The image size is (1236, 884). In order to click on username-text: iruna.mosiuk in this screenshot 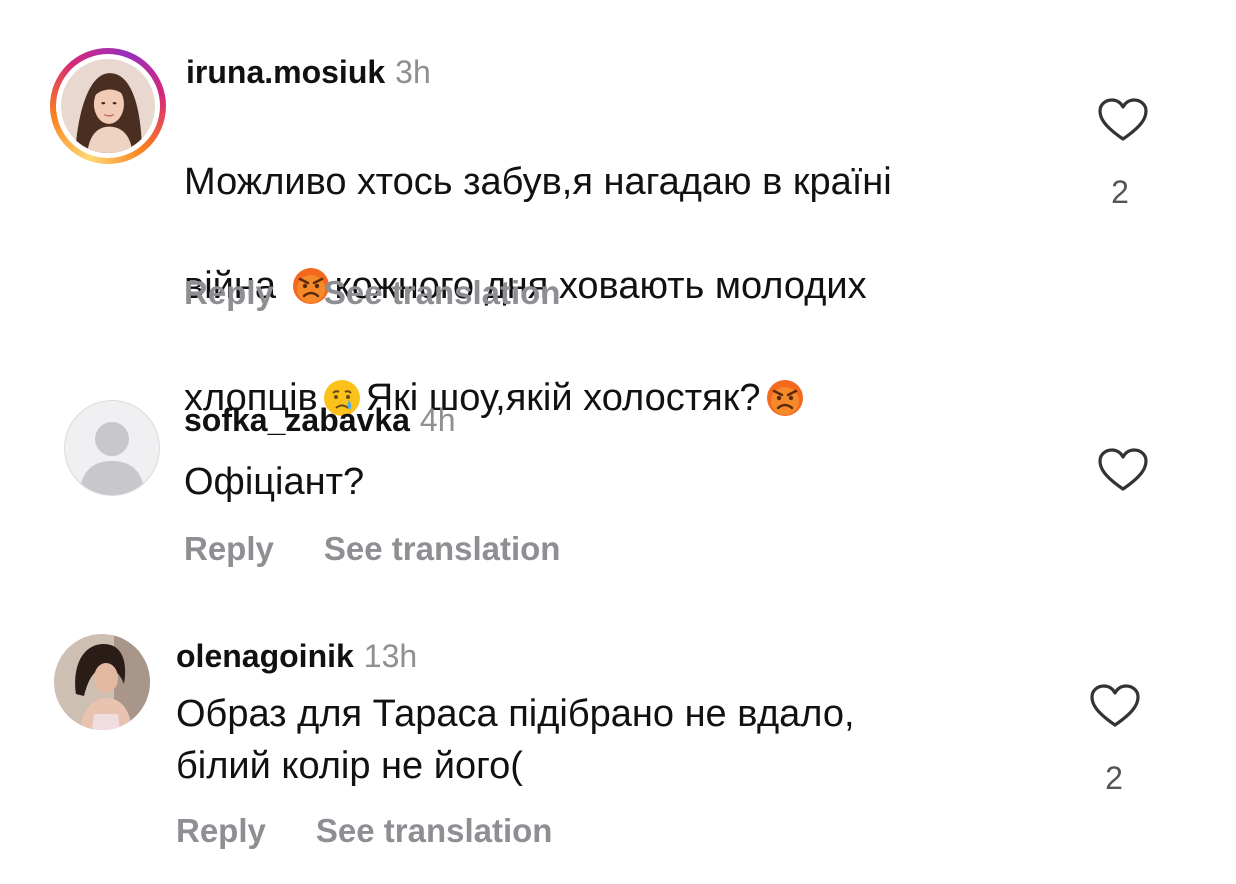, I will do `click(285, 72)`.